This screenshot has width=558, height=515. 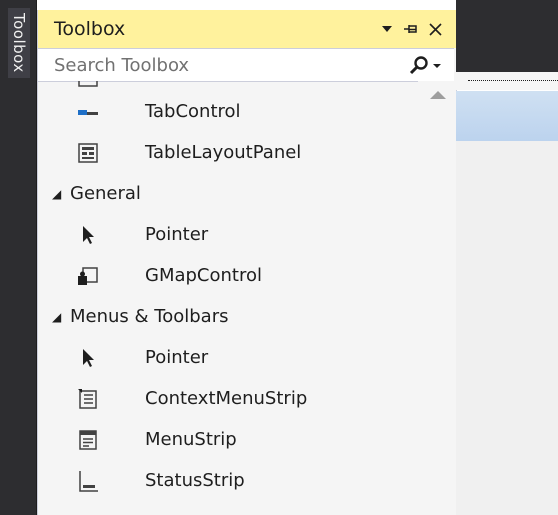 What do you see at coordinates (88, 481) in the screenshot?
I see `status-strip-icon` at bounding box center [88, 481].